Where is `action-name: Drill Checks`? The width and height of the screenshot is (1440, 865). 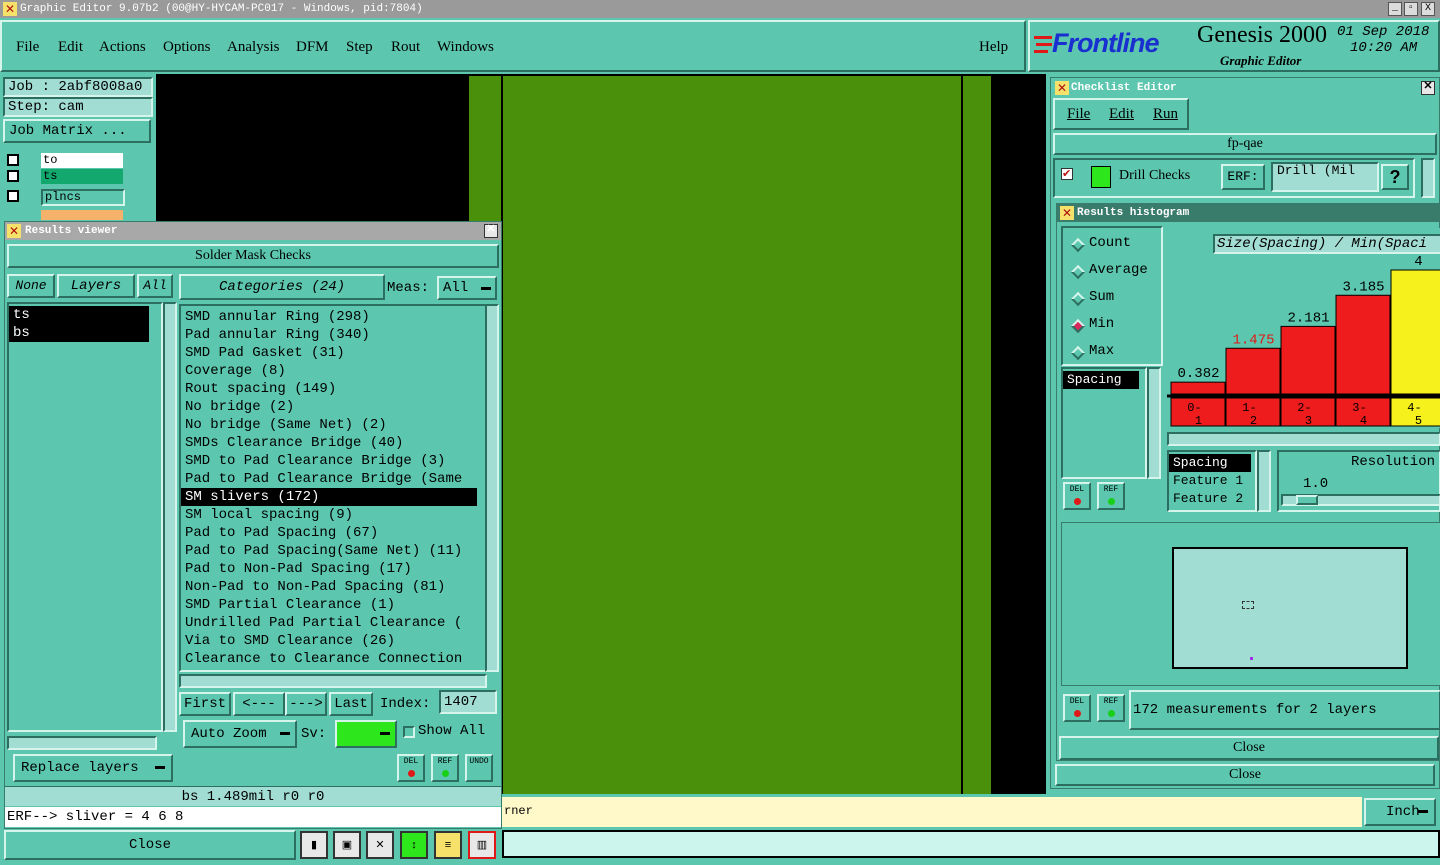
action-name: Drill Checks is located at coordinates (1154, 176).